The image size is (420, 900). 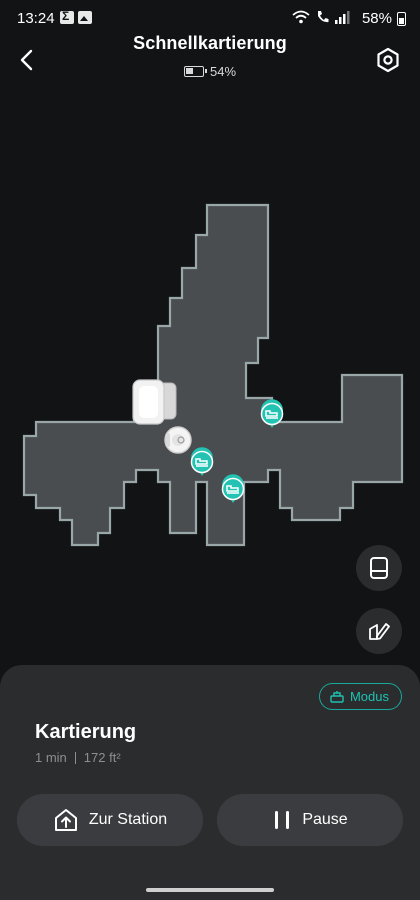 I want to click on dock-station-button, so click(x=379, y=568).